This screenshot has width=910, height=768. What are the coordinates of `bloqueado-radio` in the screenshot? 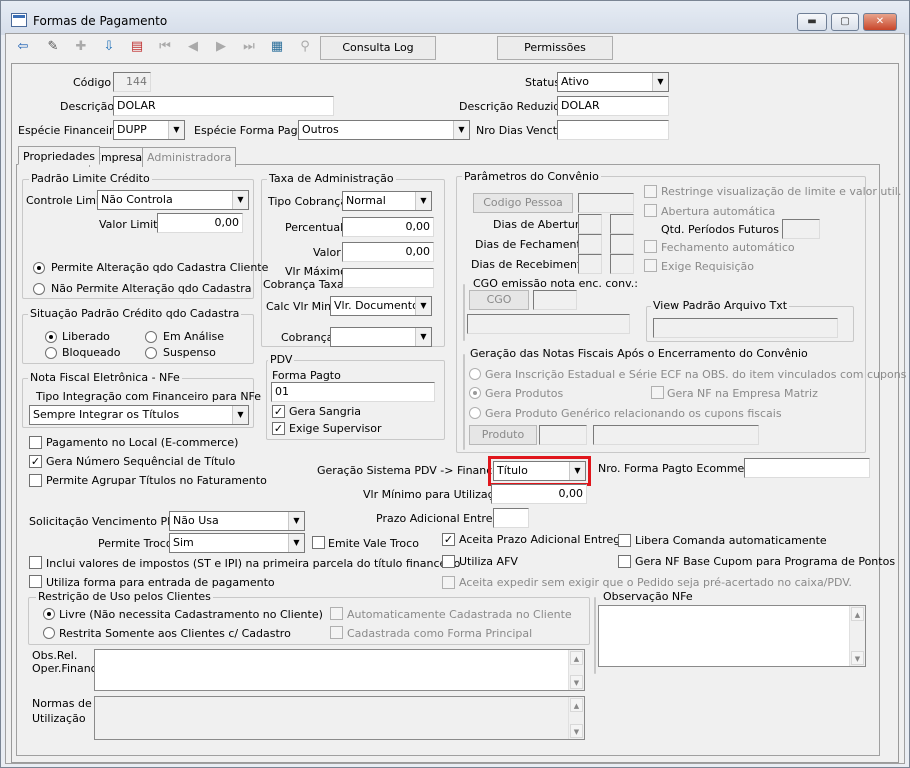 It's located at (51, 353).